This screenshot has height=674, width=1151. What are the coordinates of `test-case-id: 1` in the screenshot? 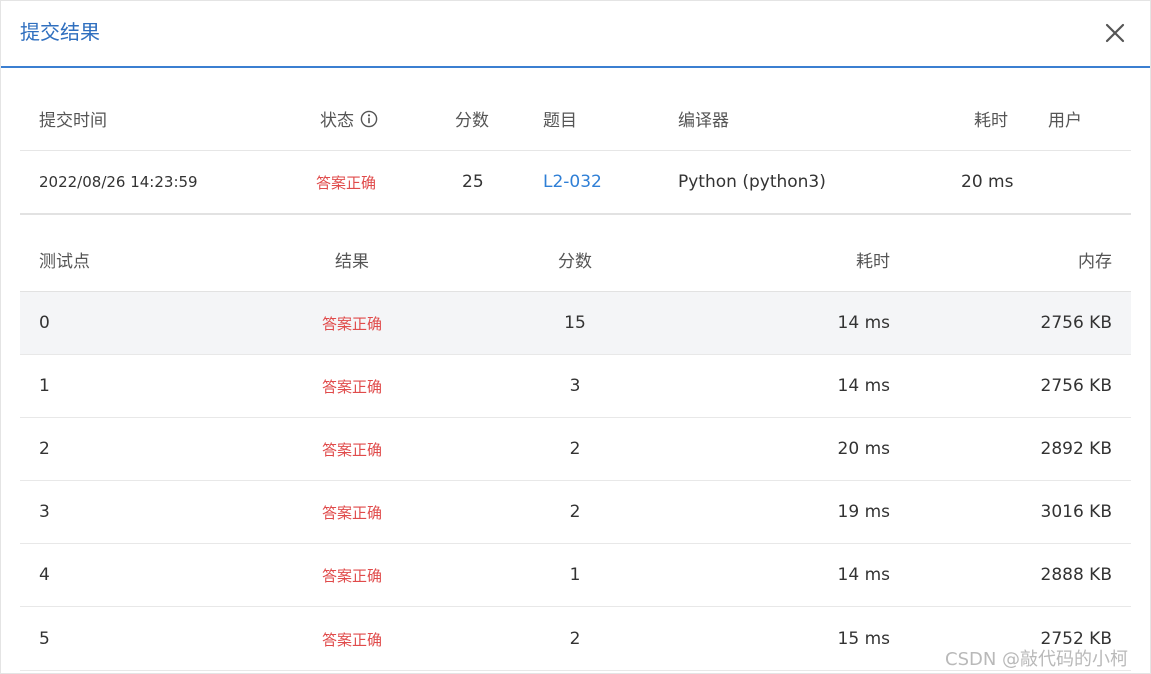 It's located at (44, 386).